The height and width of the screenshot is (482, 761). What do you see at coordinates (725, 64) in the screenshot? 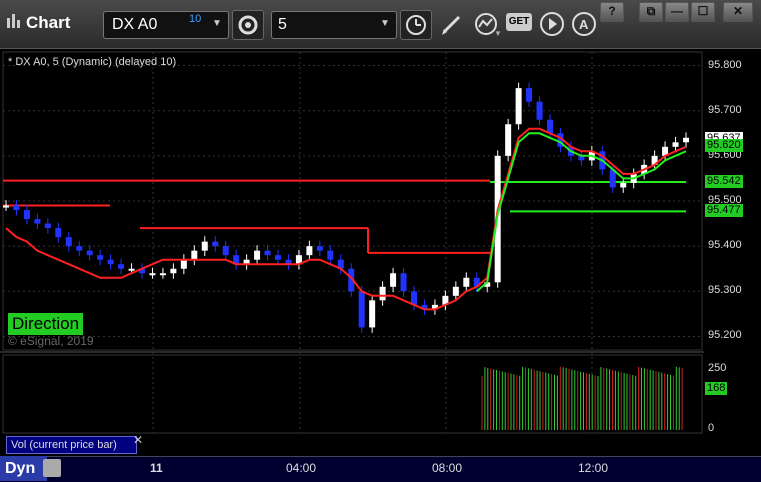
I see `y-tick: 95.800` at bounding box center [725, 64].